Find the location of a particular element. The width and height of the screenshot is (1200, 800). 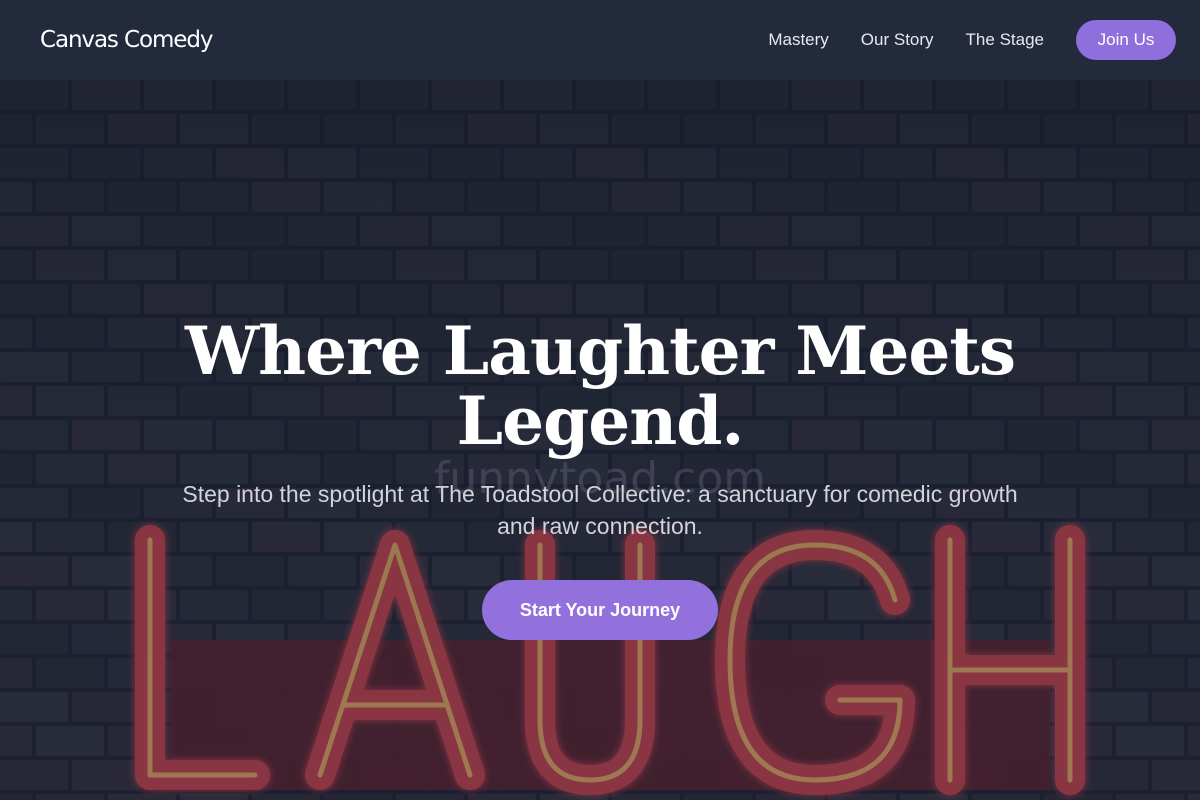

start-journey-button: Start Your Journey is located at coordinates (600, 610).